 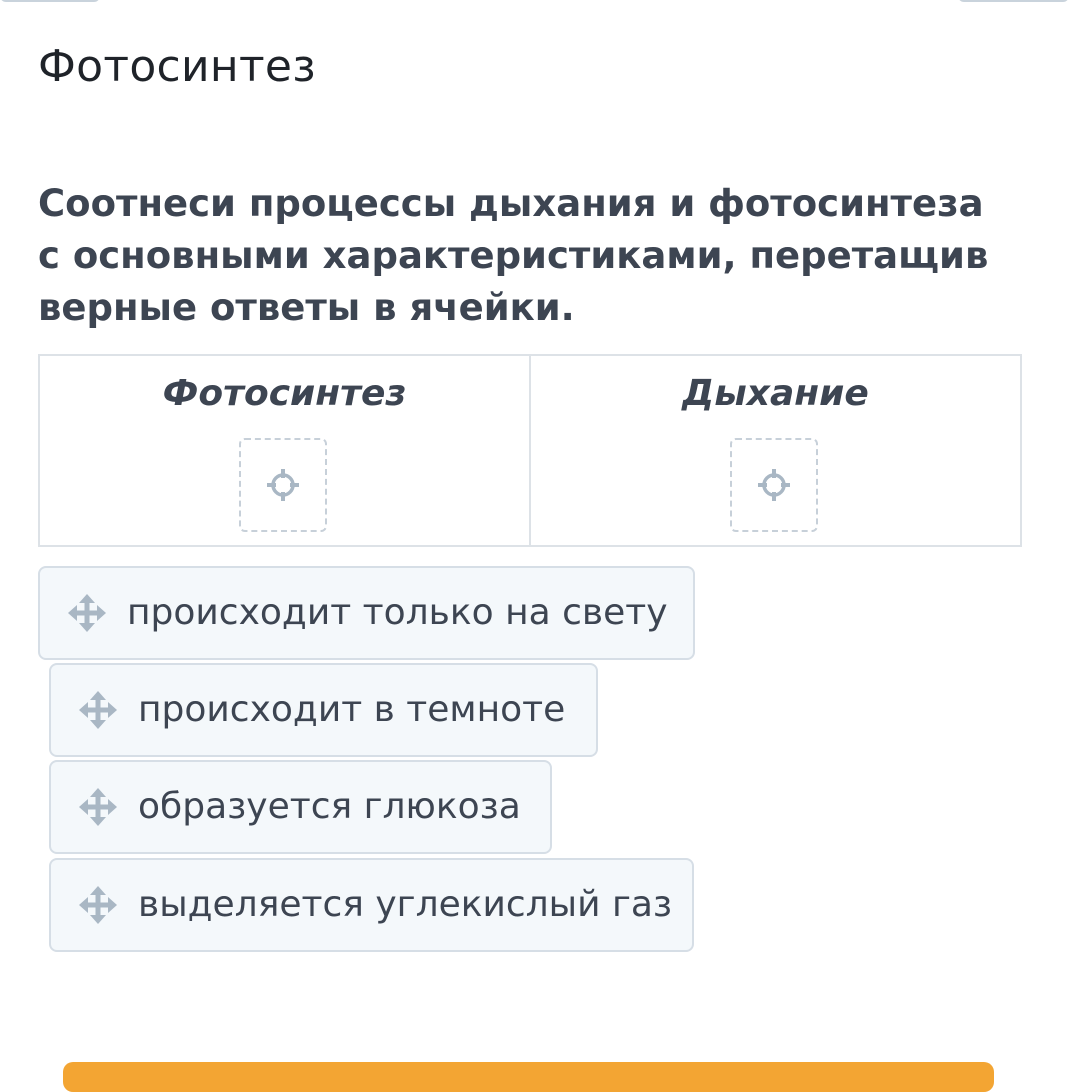 I want to click on page-title: Фотосинтез, so click(x=177, y=66).